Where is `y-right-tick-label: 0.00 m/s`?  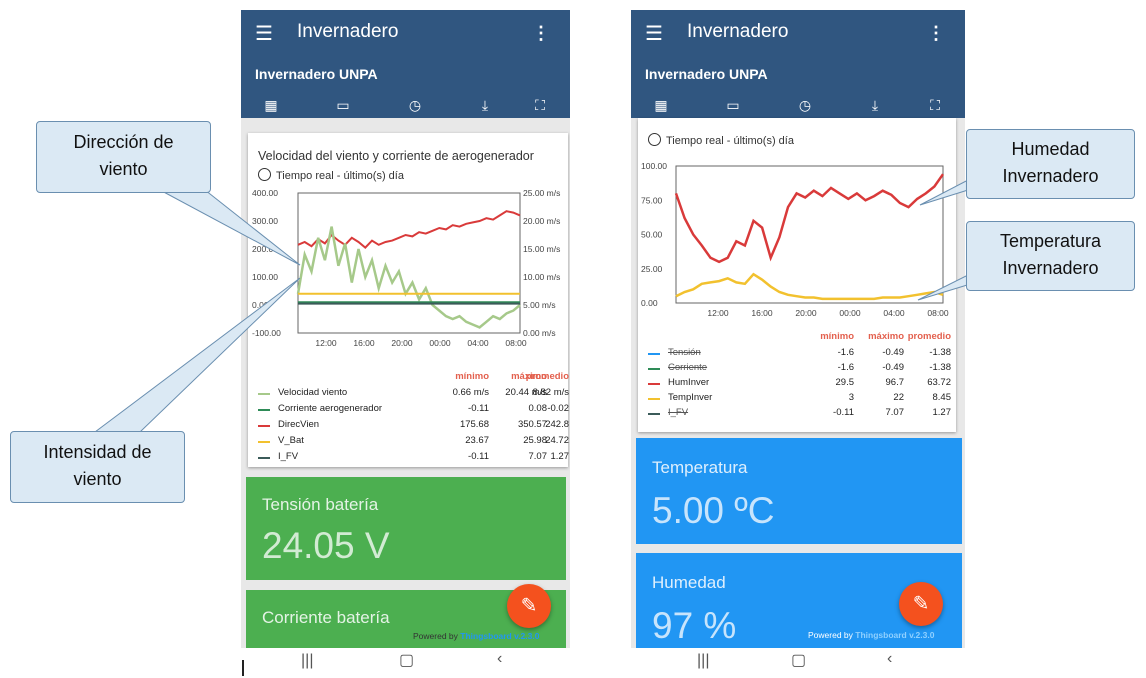
y-right-tick-label: 0.00 m/s is located at coordinates (539, 333).